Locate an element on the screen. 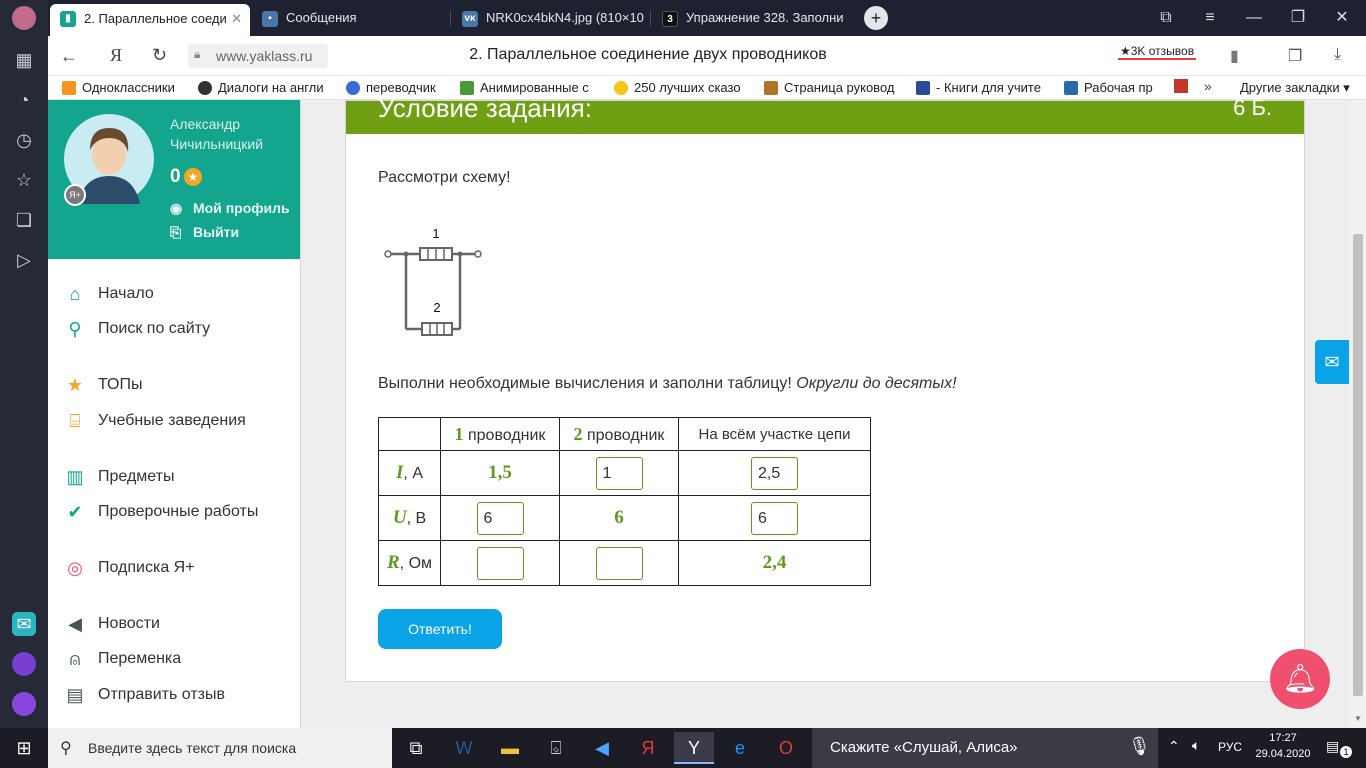 This screenshot has width=1366, height=768. task-points: 6 Б. is located at coordinates (1252, 107).